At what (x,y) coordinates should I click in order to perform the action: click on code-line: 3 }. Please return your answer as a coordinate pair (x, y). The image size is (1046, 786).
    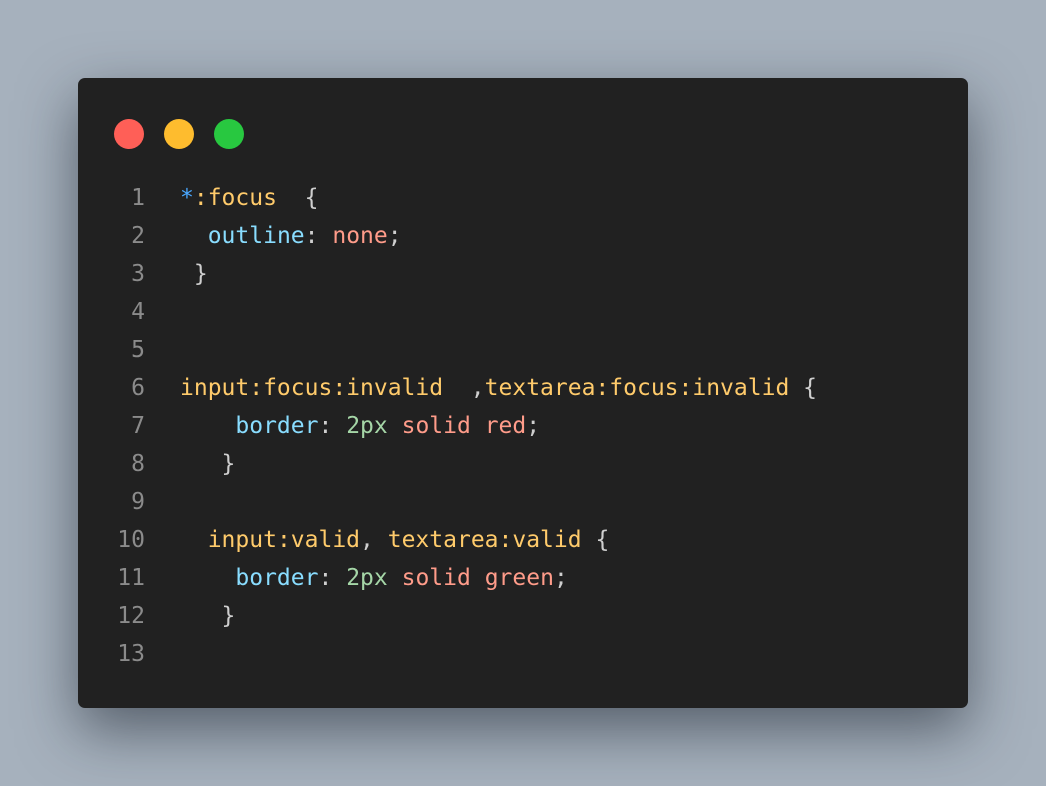
    Looking at the image, I should click on (523, 274).